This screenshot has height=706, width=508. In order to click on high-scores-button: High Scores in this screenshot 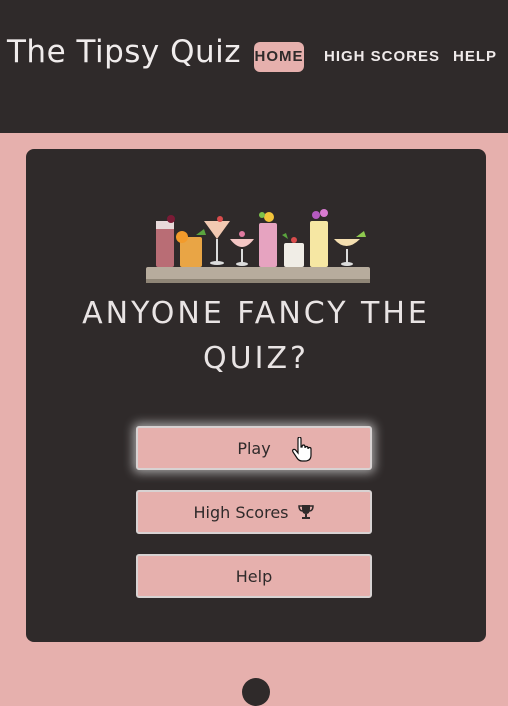, I will do `click(254, 512)`.